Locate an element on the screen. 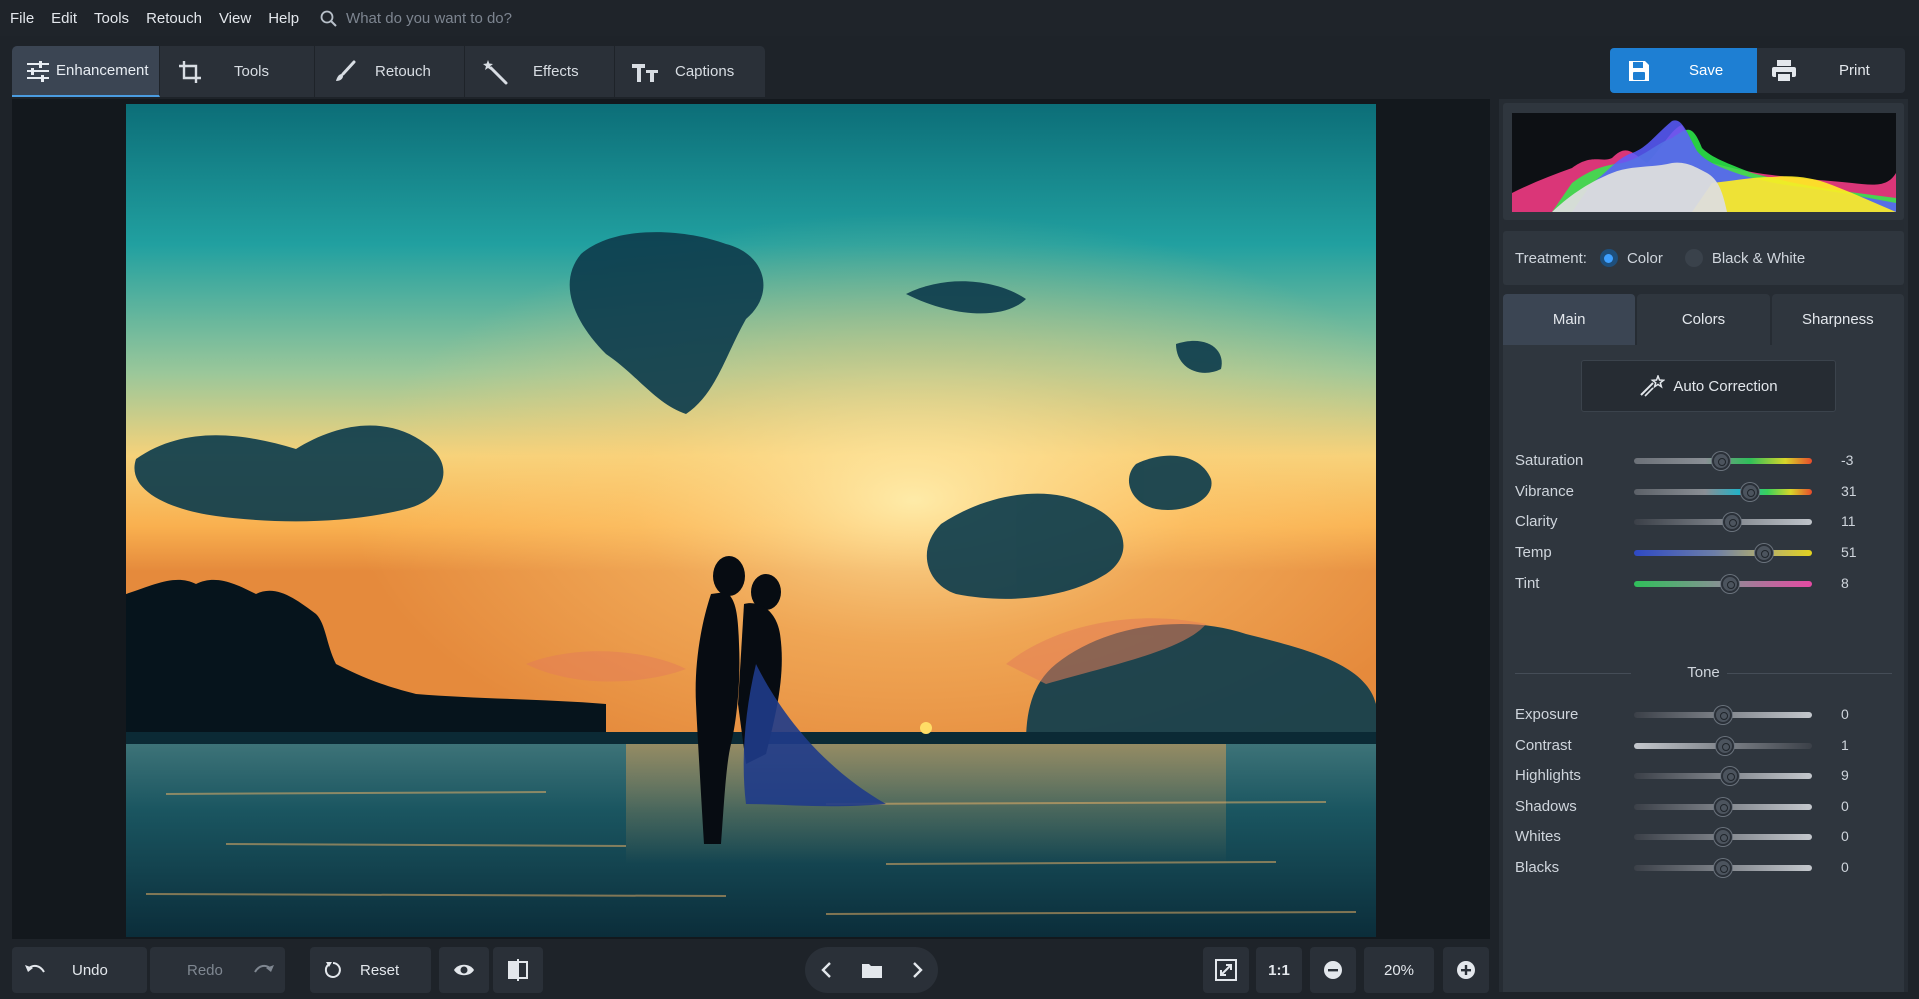 This screenshot has height=999, width=1919. chevron-left-icon is located at coordinates (826, 970).